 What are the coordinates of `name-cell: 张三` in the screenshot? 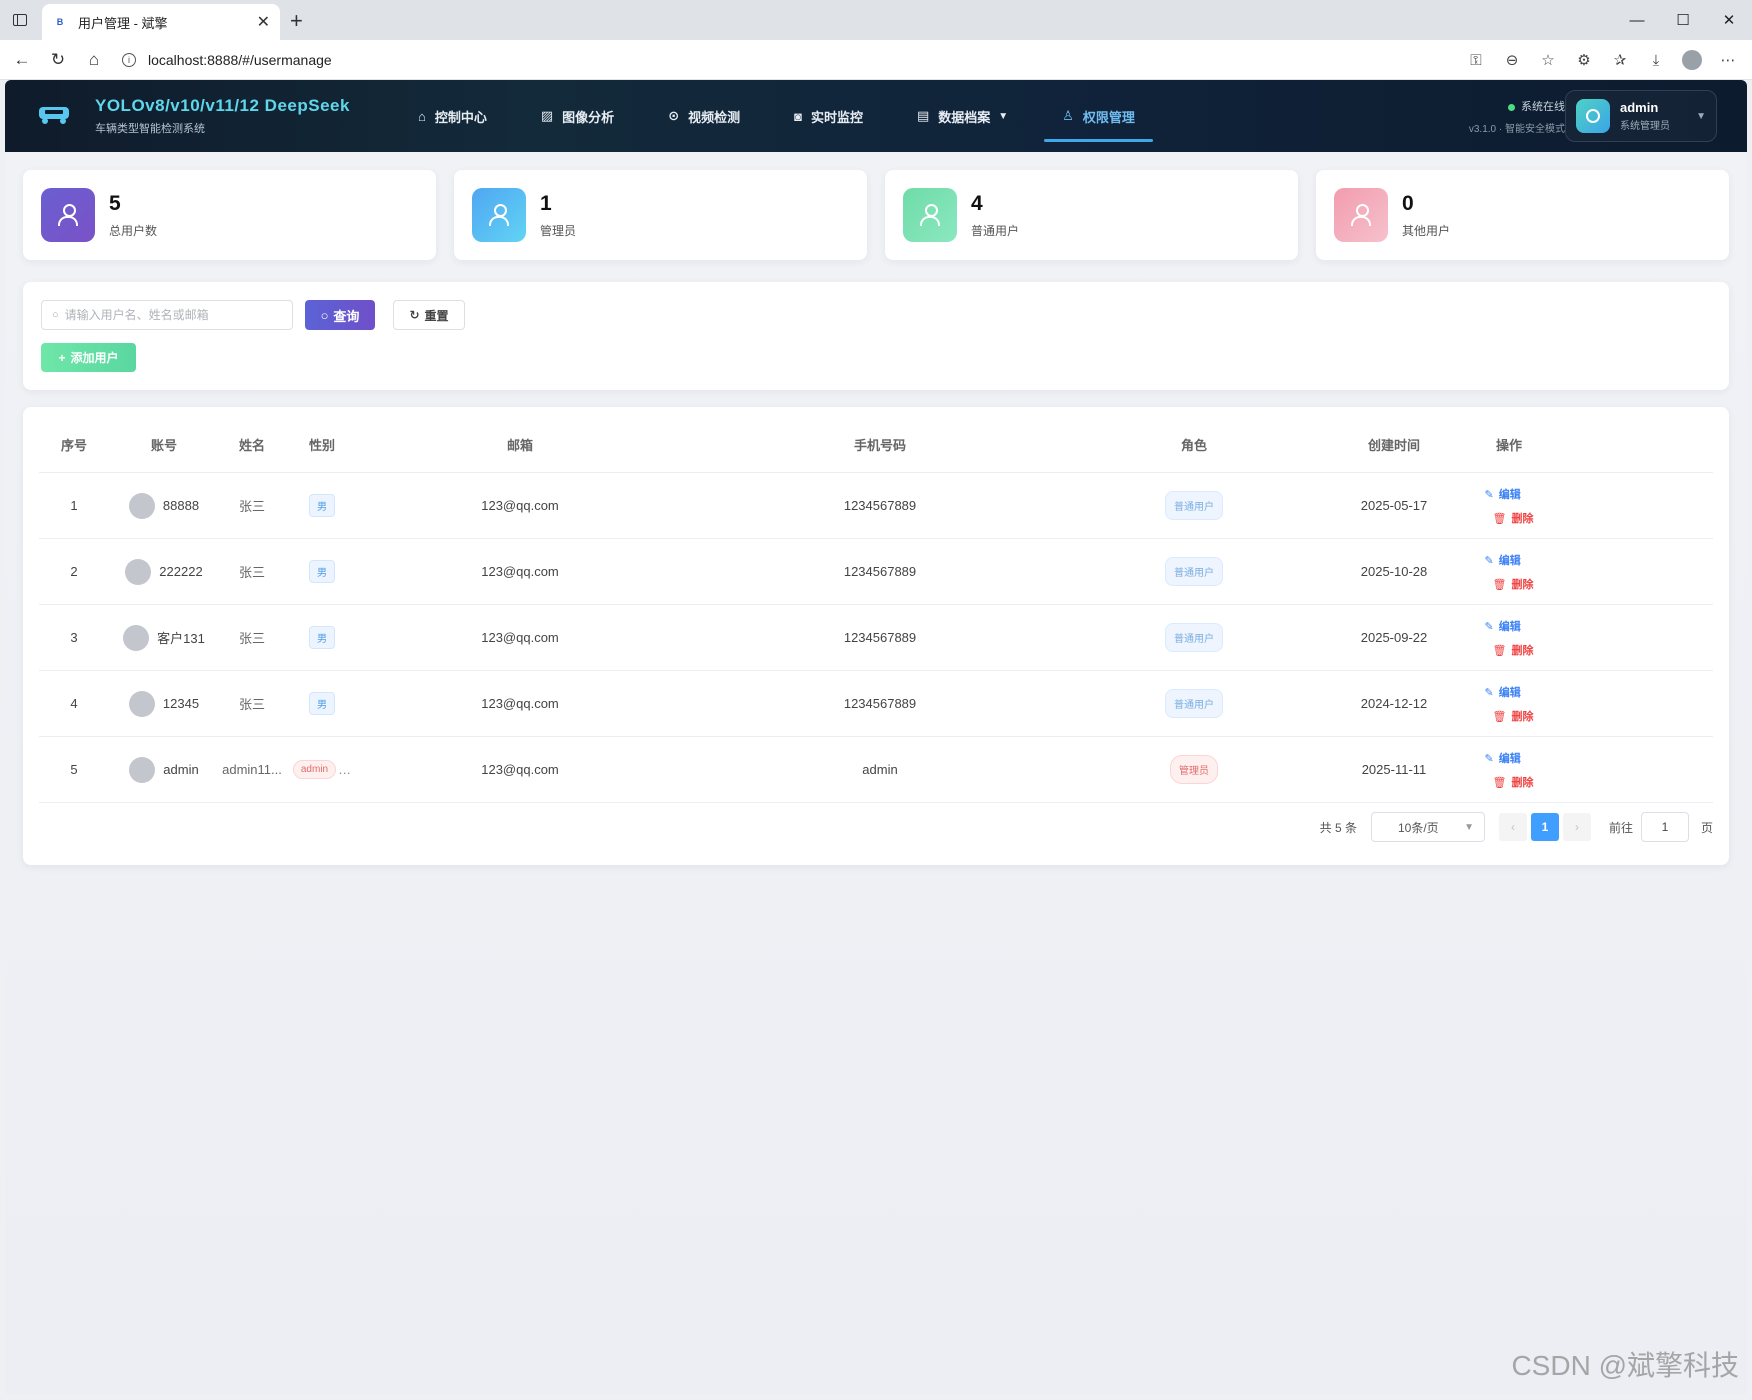 It's located at (251, 506).